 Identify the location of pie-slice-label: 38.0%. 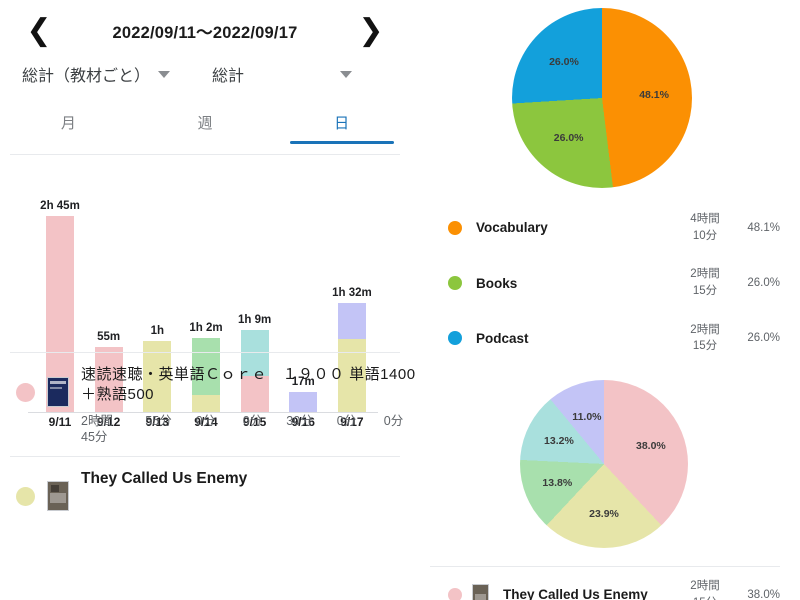
(650, 445).